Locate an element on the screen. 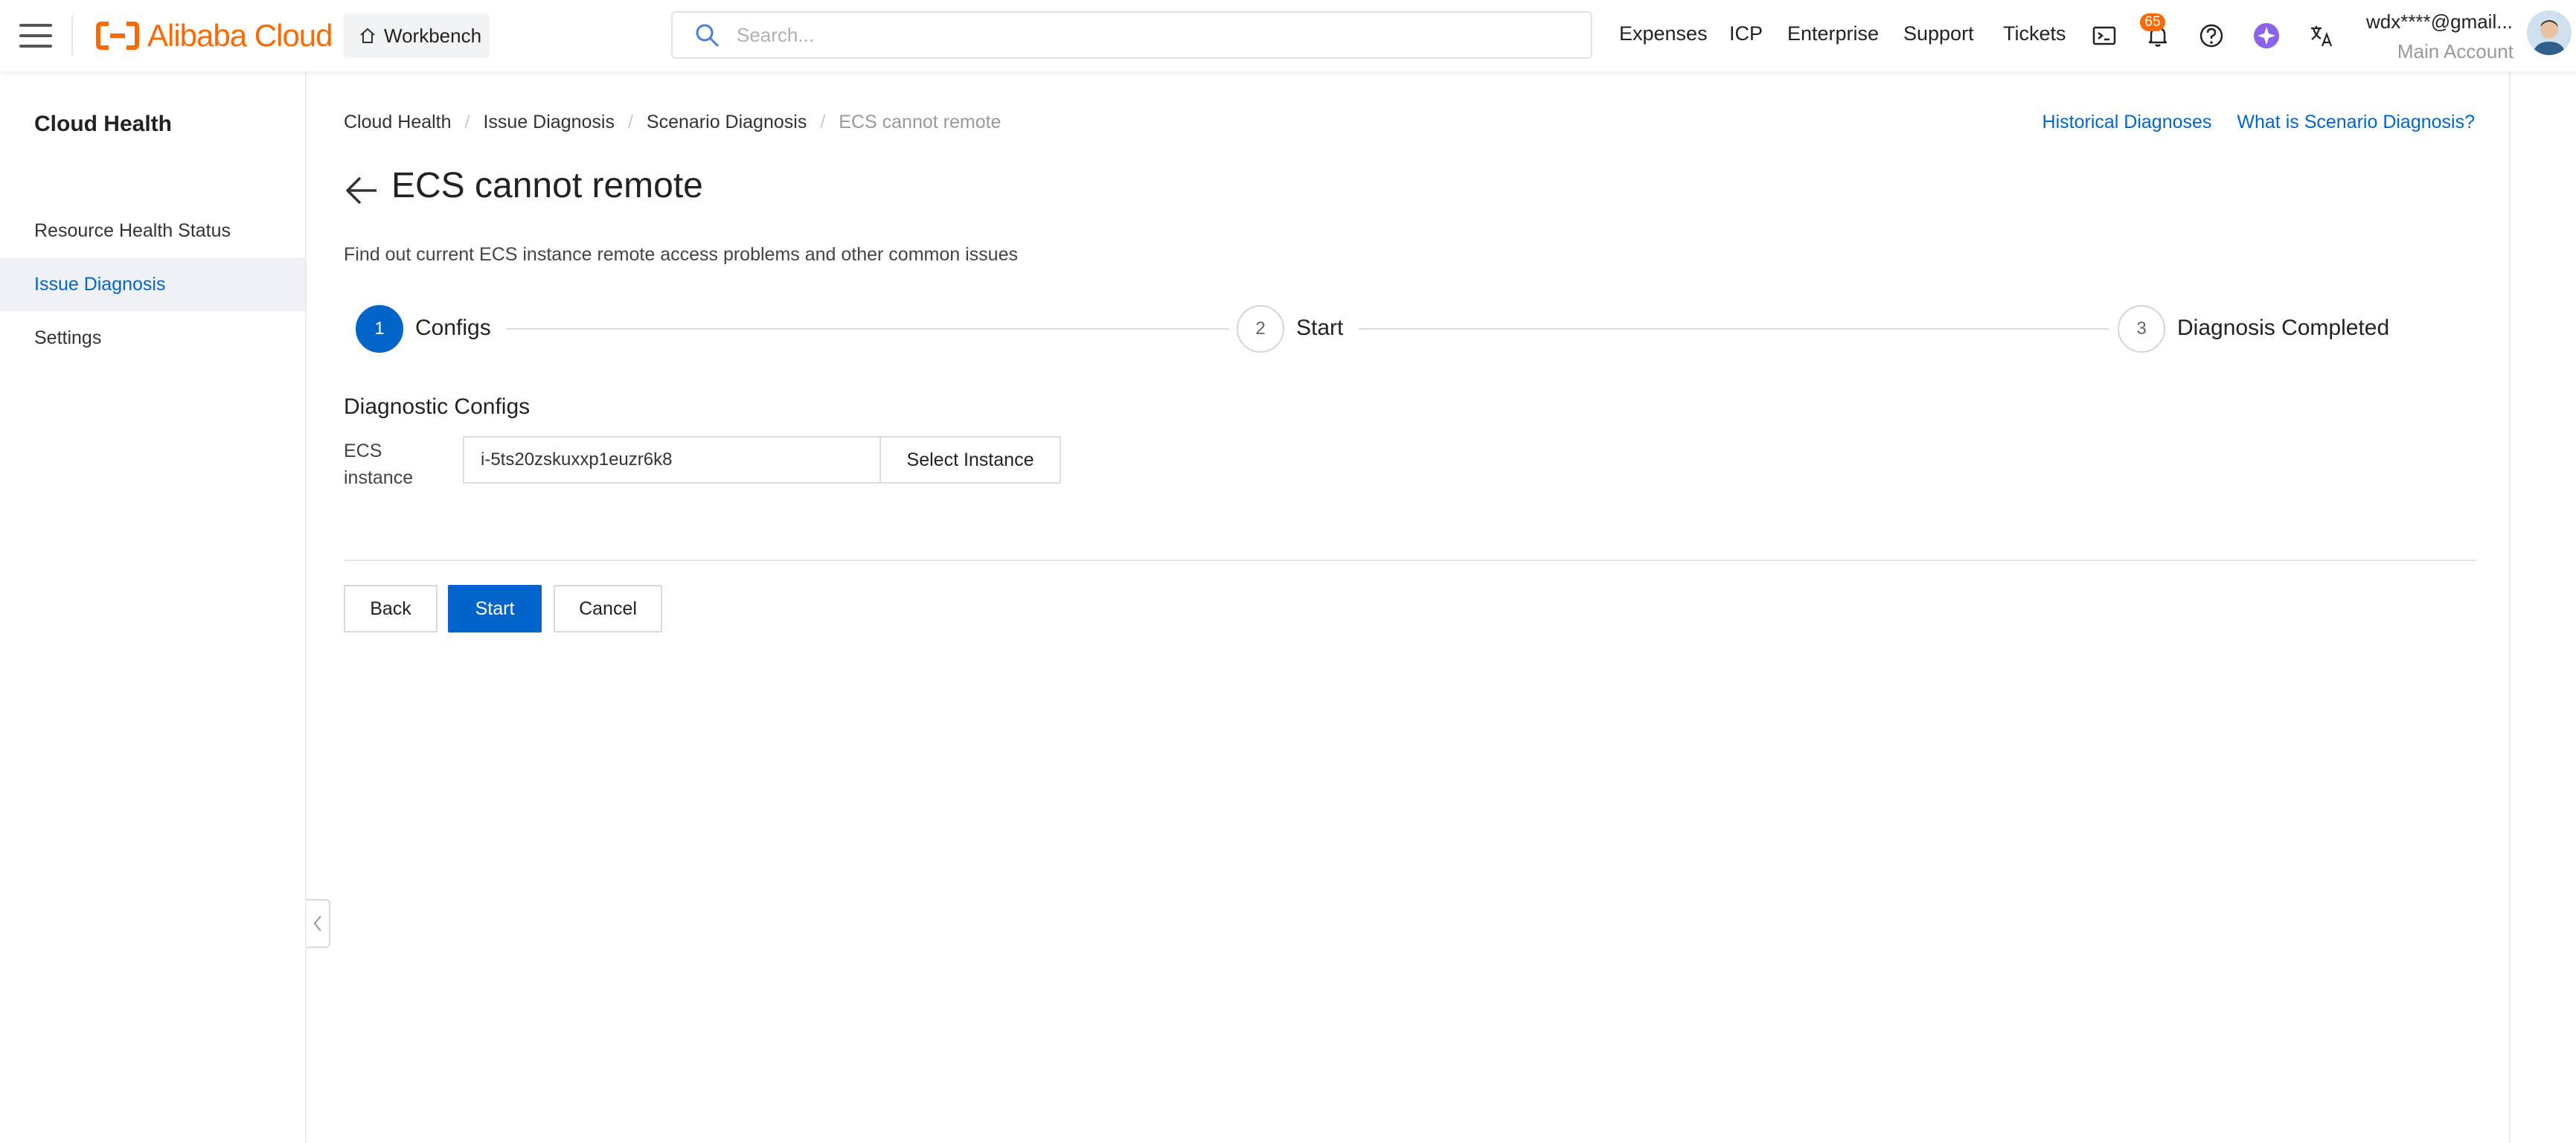 Image resolution: width=2576 pixels, height=1143 pixels. ecs-instance-input is located at coordinates (672, 460).